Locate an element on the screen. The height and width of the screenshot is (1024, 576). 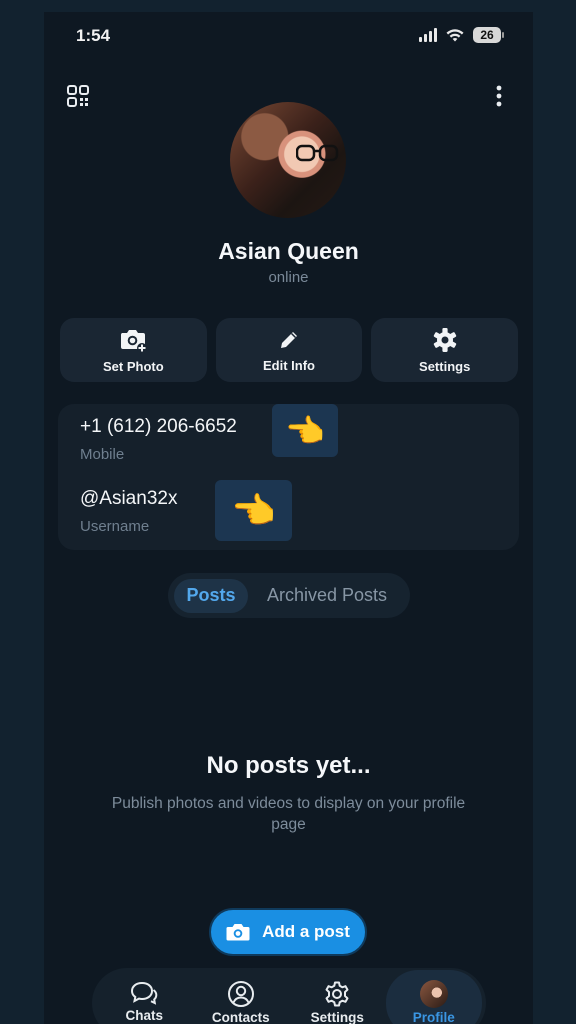
nav-item-chats: Chats is located at coordinates (144, 995).